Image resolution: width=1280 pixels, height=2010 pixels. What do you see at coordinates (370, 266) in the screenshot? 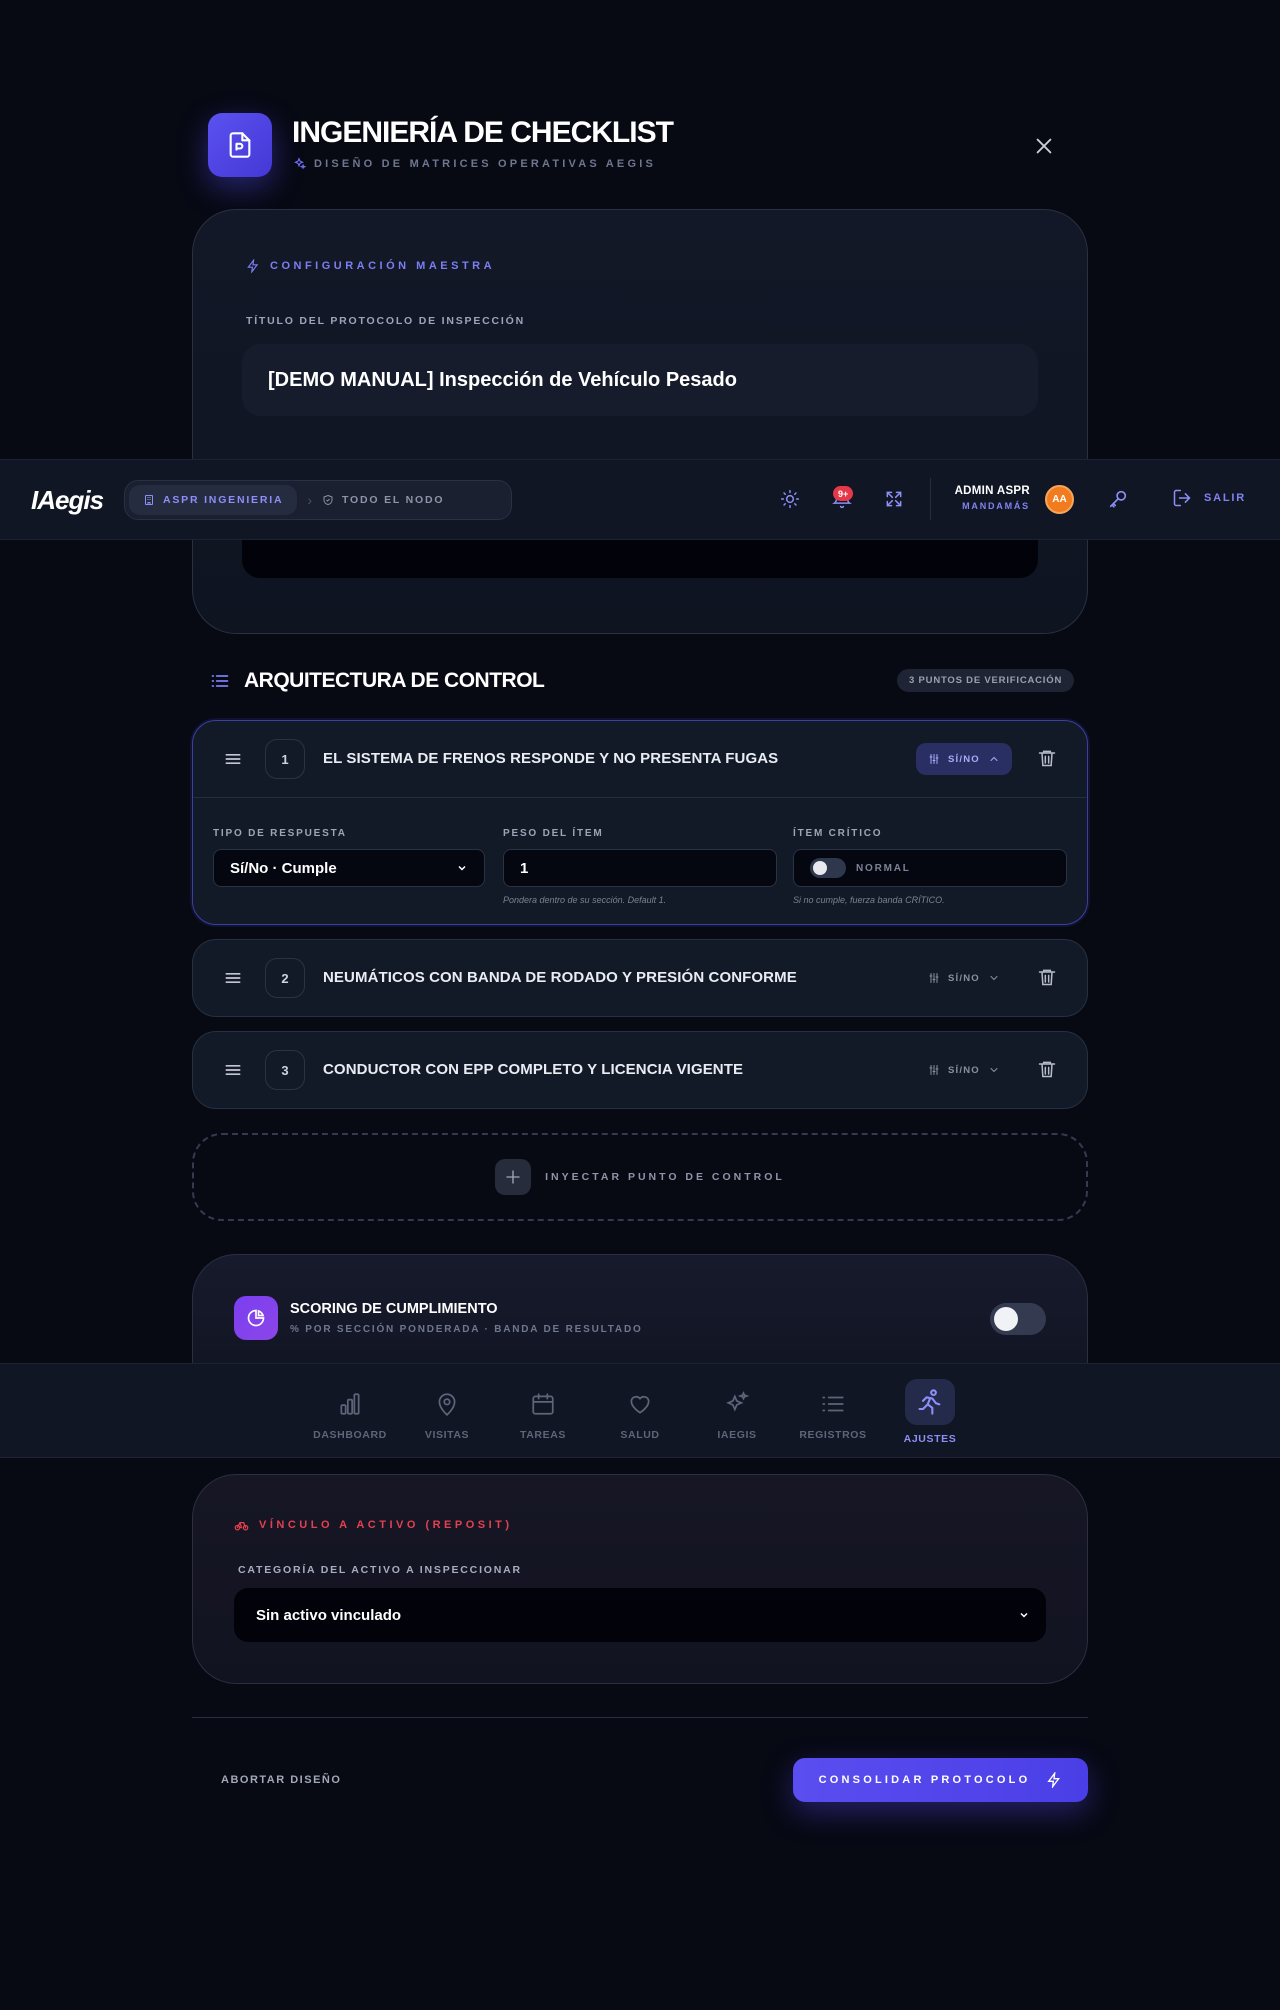
I see `master-section-label: CONFIGURACIÓN MAESTRA` at bounding box center [370, 266].